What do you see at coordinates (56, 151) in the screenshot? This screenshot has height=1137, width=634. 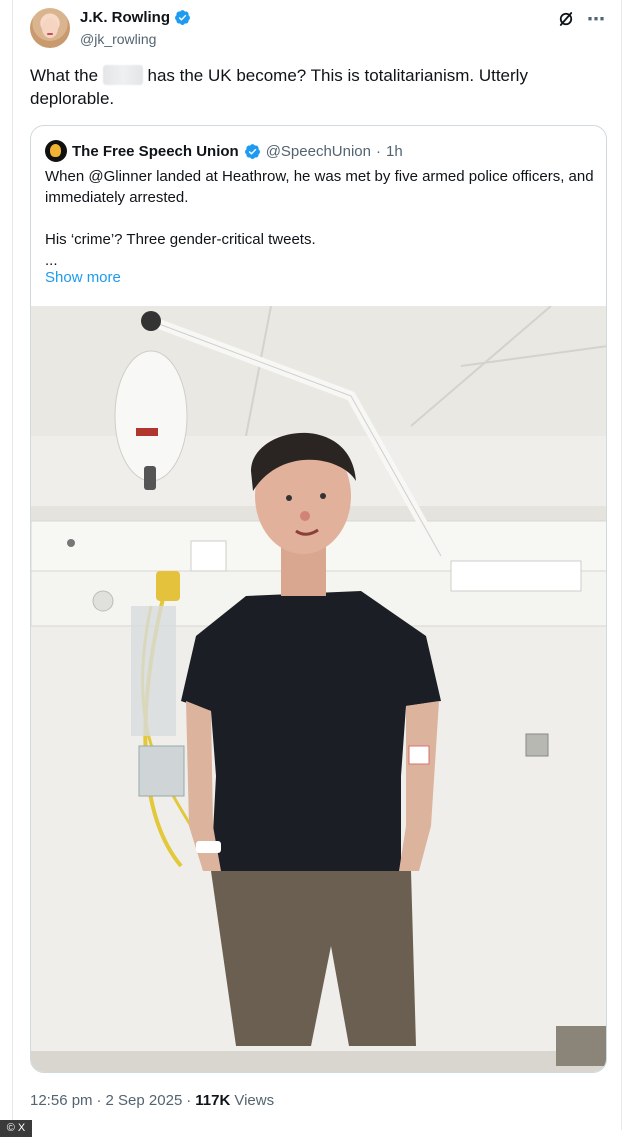 I see `free-speech-union-logo-icon` at bounding box center [56, 151].